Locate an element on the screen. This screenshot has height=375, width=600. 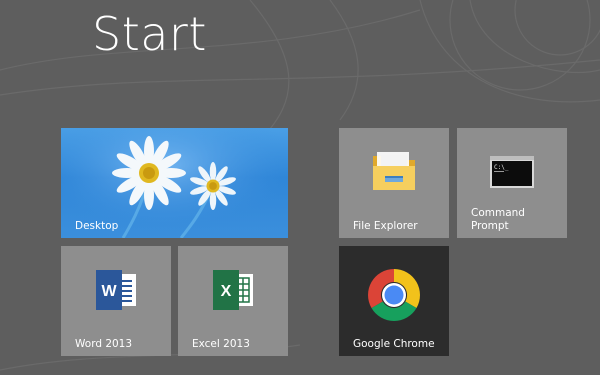
svg-text: W is located at coordinates (109, 291).